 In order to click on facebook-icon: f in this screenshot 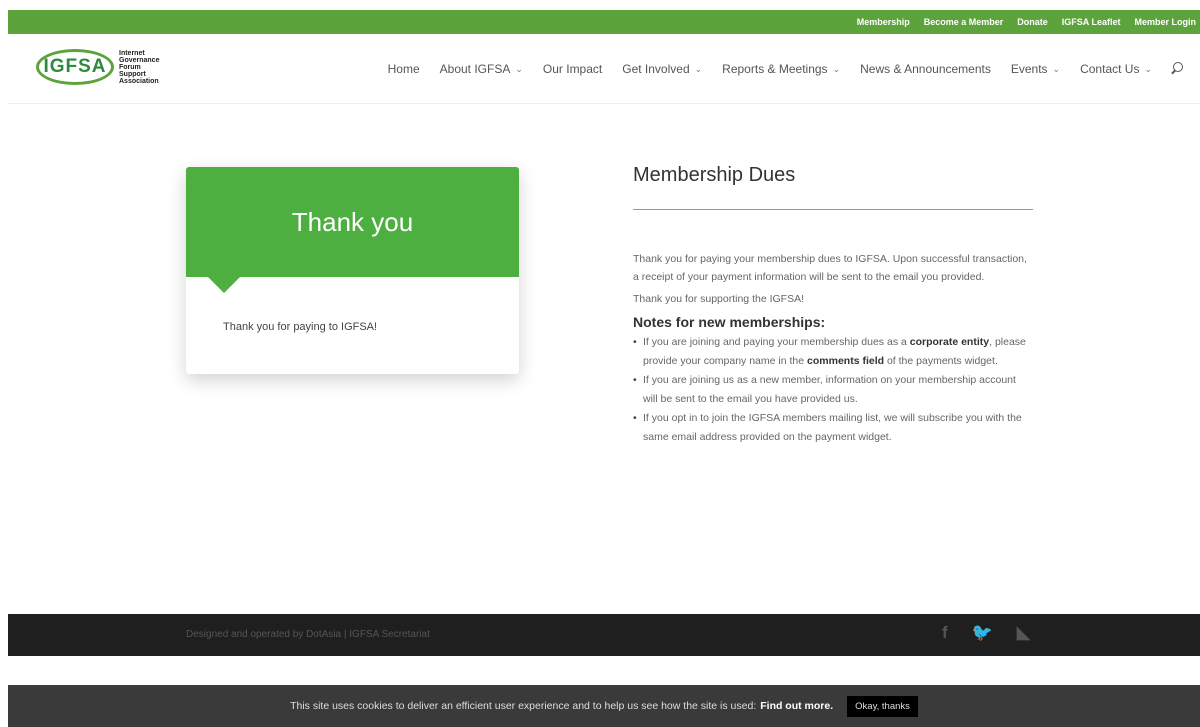, I will do `click(945, 633)`.